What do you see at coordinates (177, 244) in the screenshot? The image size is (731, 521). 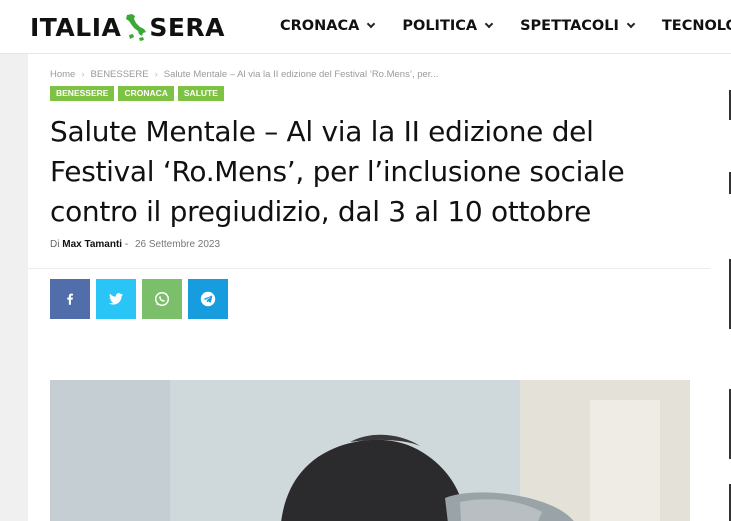 I see `publish-date: 26 Settembre 2023` at bounding box center [177, 244].